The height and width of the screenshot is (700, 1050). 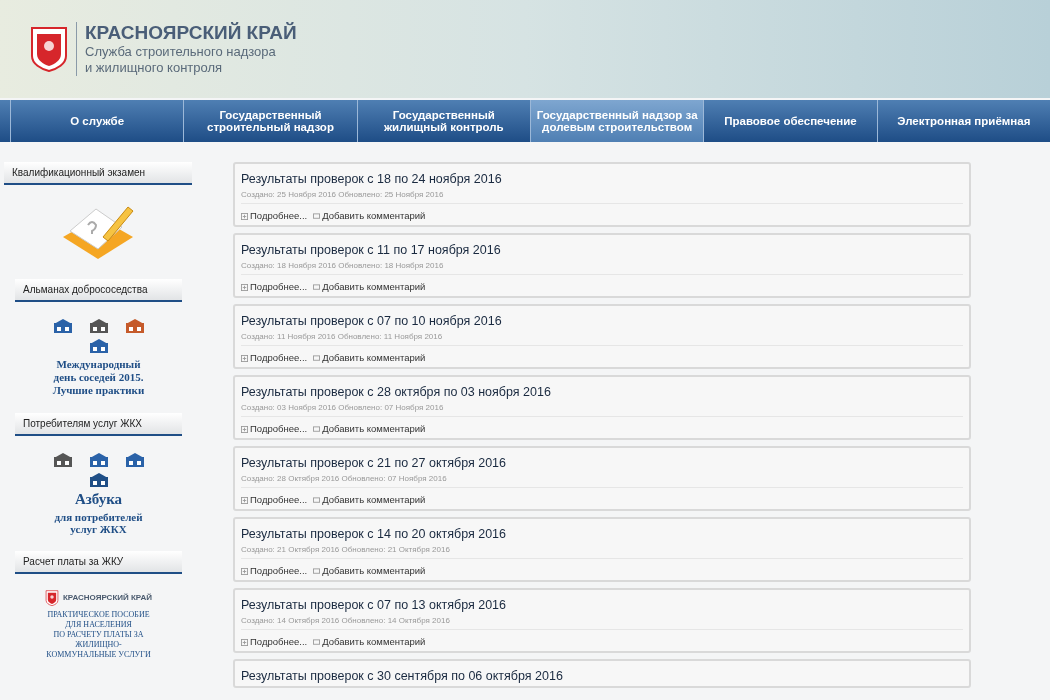 I want to click on banner-caption: ПРАКТИЧЕСКОЕ ПОСОБИЕ ДЛЯ НАСЕЛЕНИЯ ПО РАСЧЕТУ ПЛАТЫ ЗА ЖИЛИЩНО- КОММУНАЛЬНЫЕ УСЛУГИ, so click(x=98, y=635).